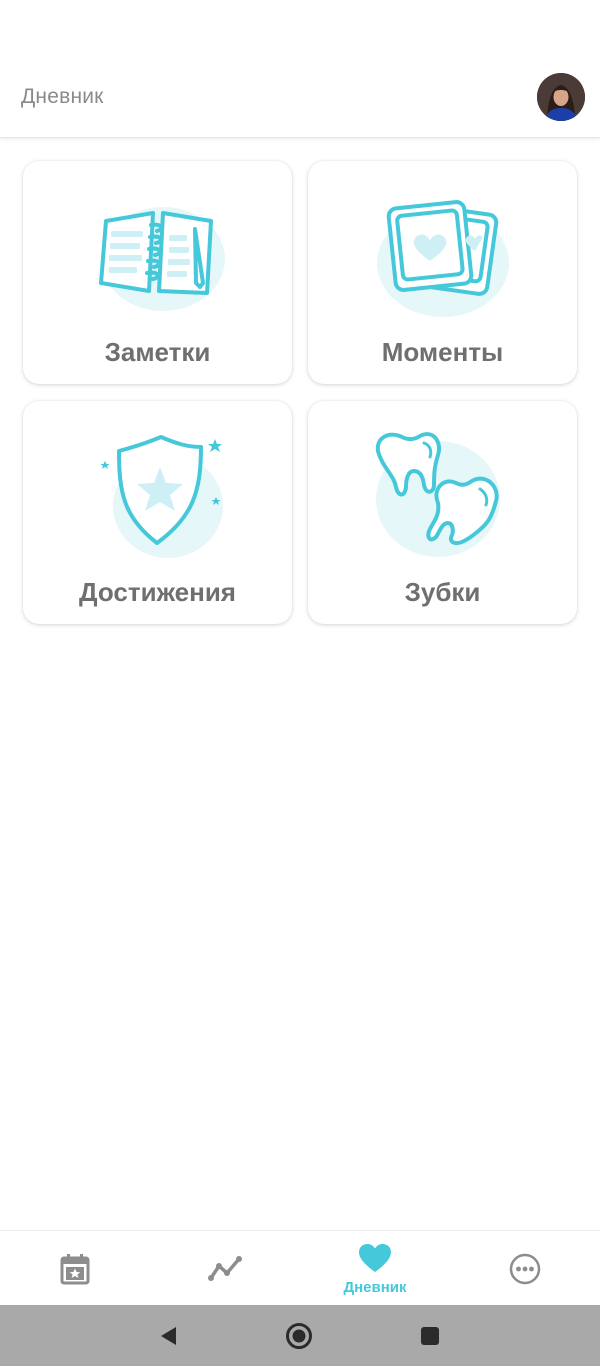 Image resolution: width=600 pixels, height=1366 pixels. Describe the element at coordinates (161, 496) in the screenshot. I see `shield-star-icon` at that location.